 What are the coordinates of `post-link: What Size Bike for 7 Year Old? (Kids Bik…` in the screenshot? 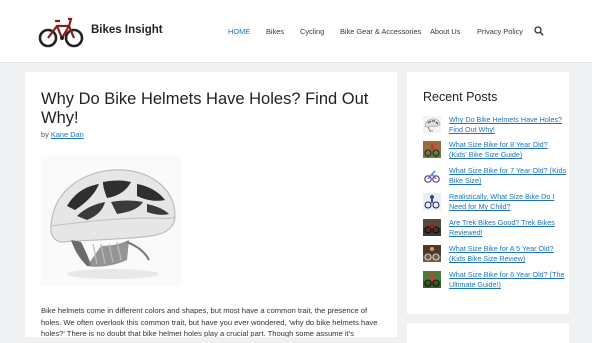 It's located at (508, 176).